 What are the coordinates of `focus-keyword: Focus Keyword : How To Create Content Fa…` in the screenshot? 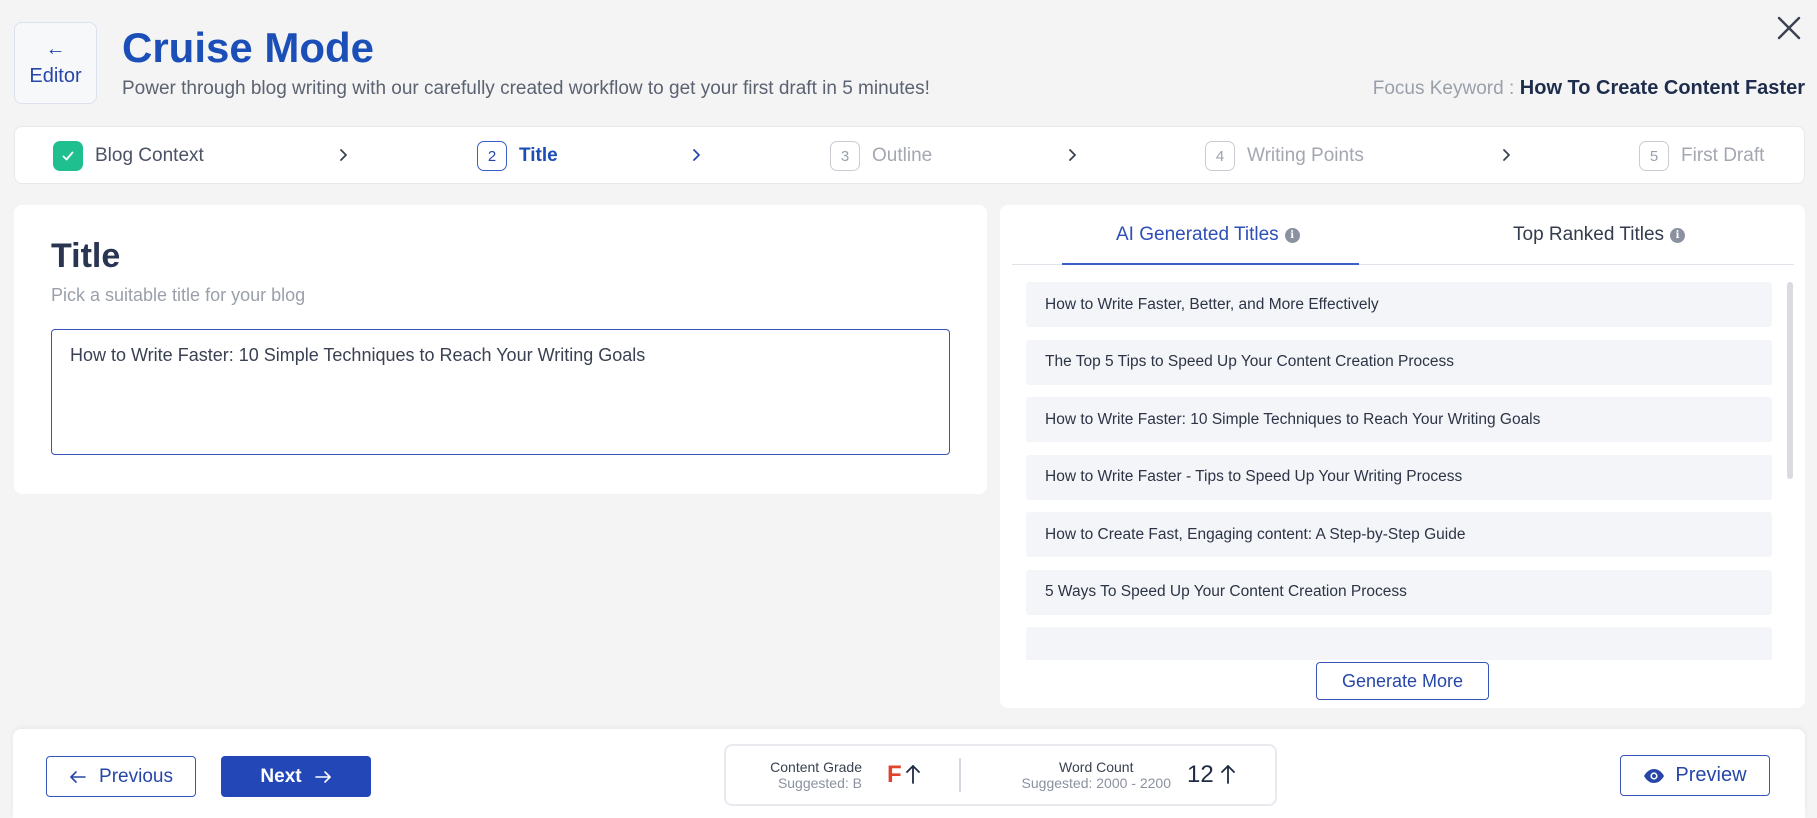 It's located at (1589, 88).